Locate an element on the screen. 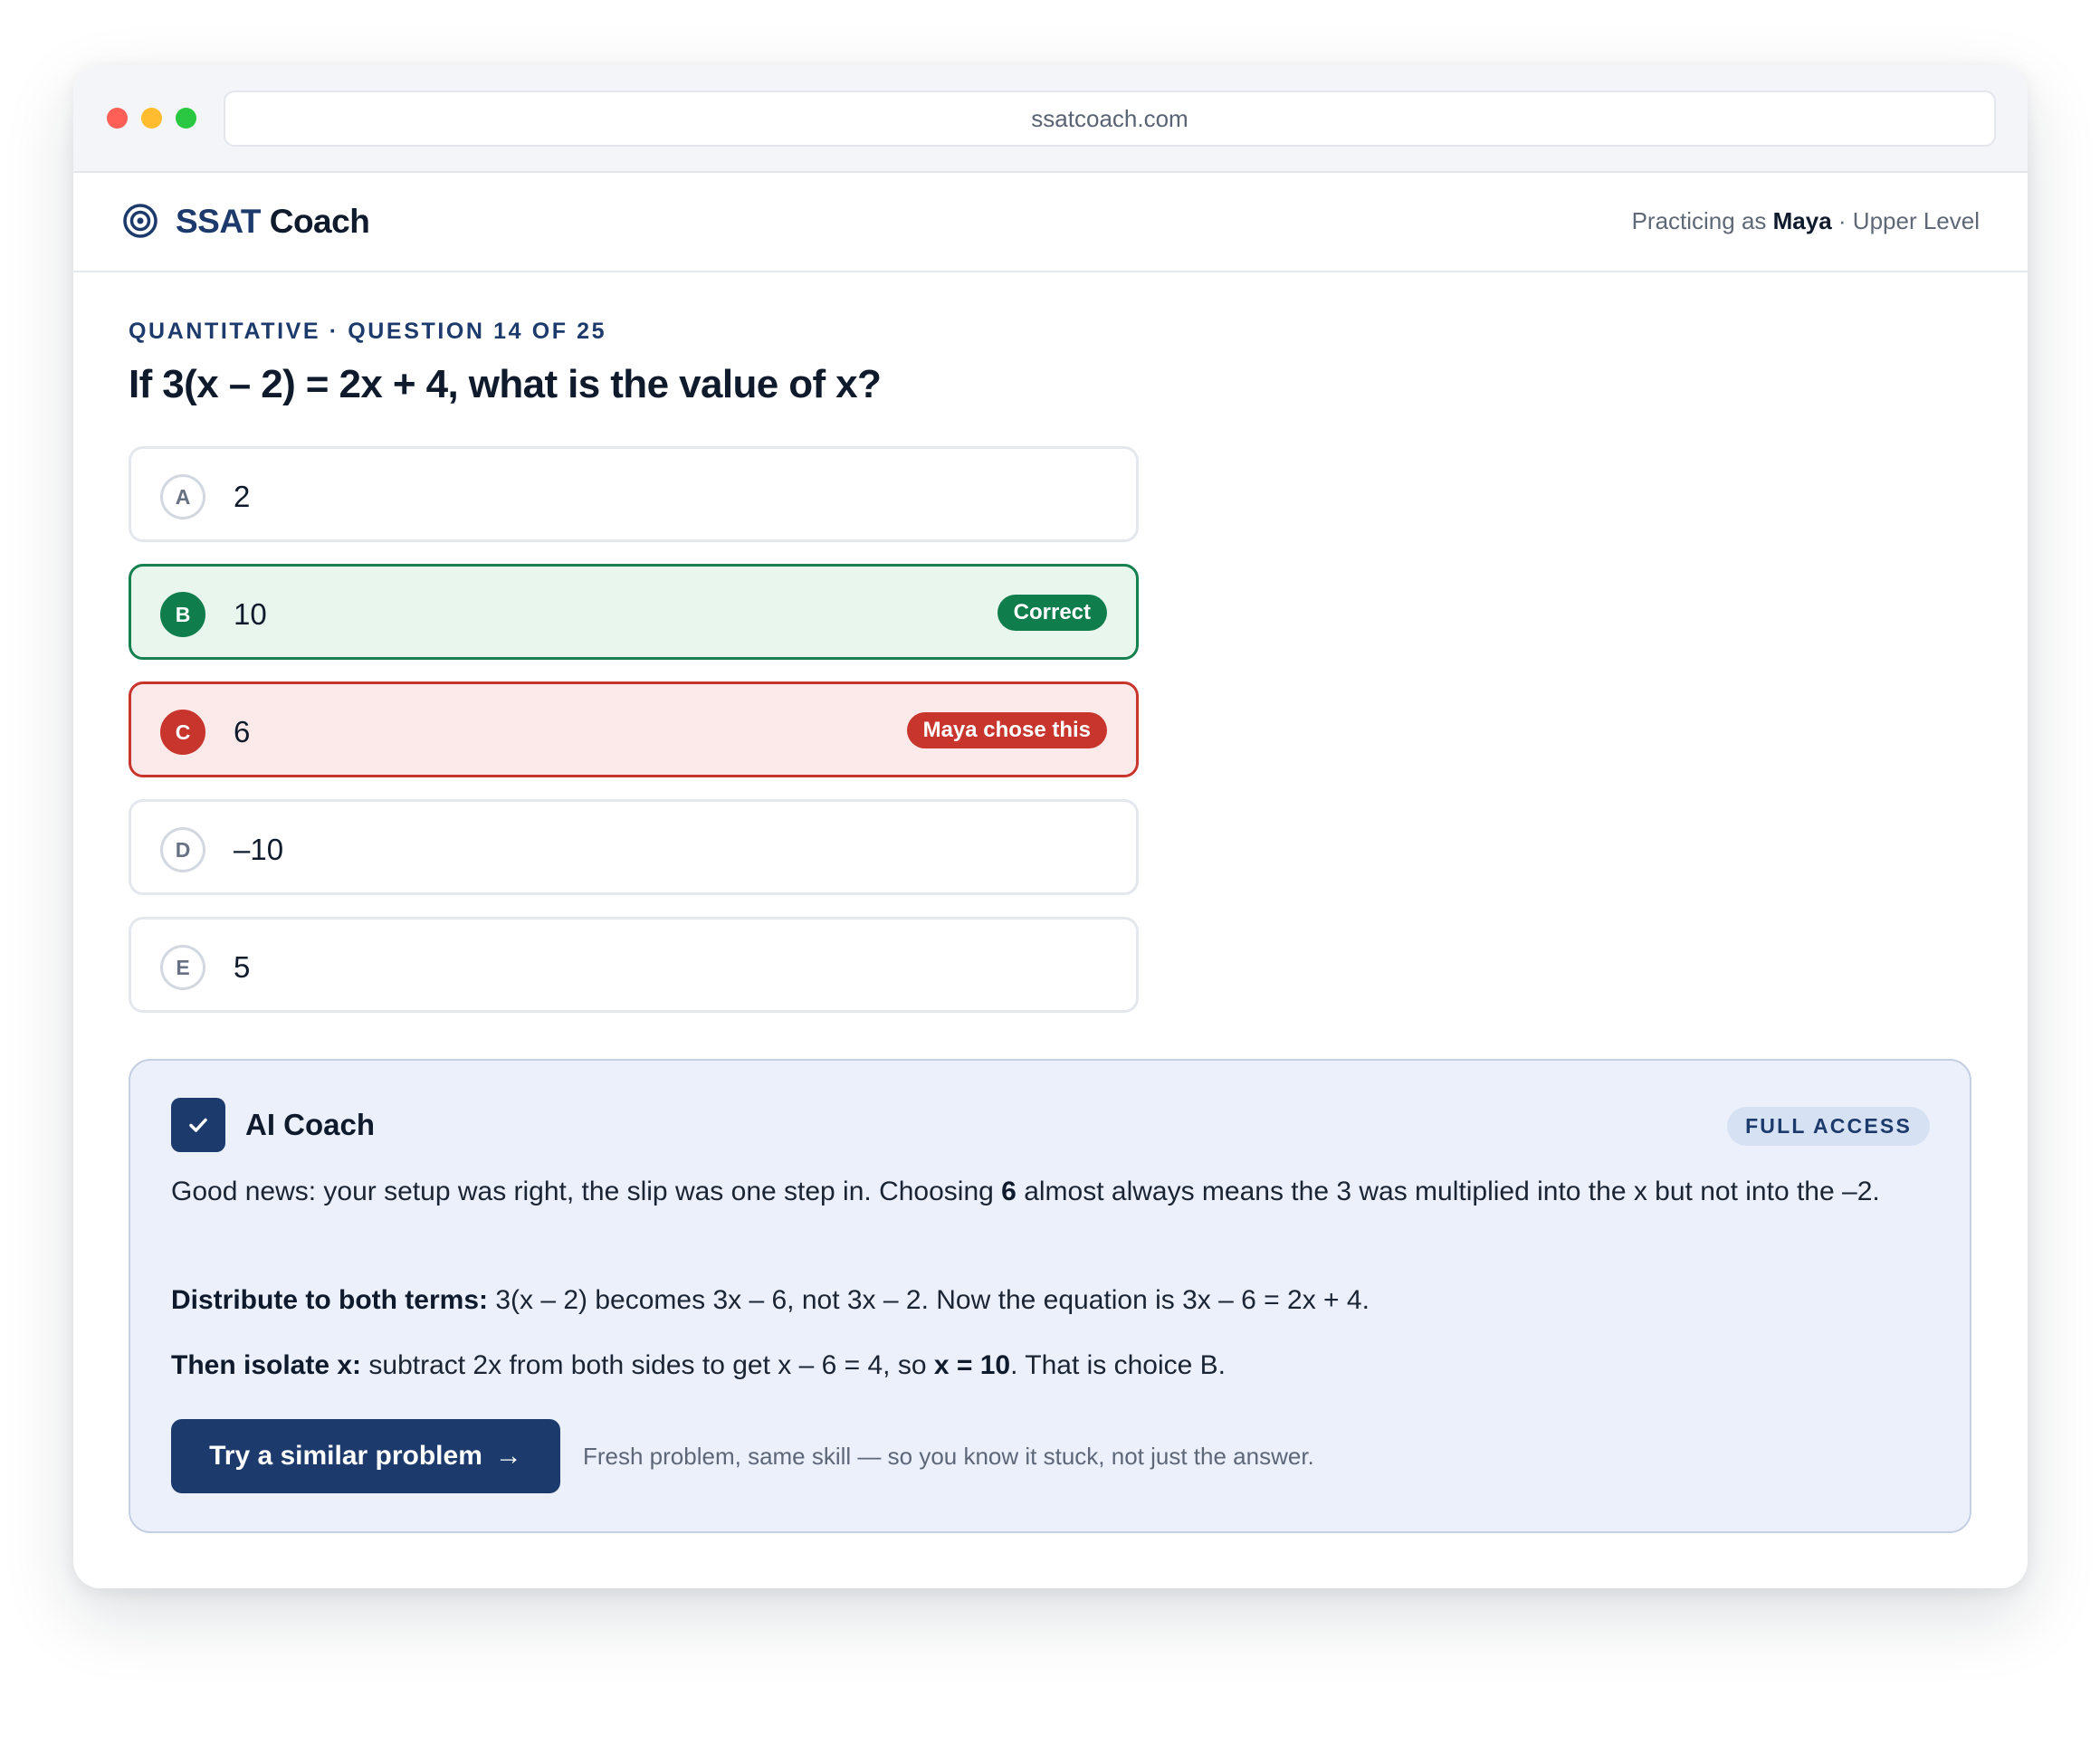  answer-choice-c: C 6 Maya chose this is located at coordinates (634, 729).